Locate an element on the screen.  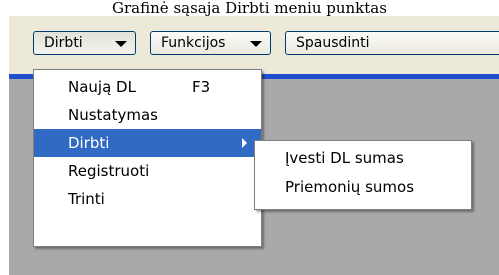
submenu-arrow-icon is located at coordinates (244, 143).